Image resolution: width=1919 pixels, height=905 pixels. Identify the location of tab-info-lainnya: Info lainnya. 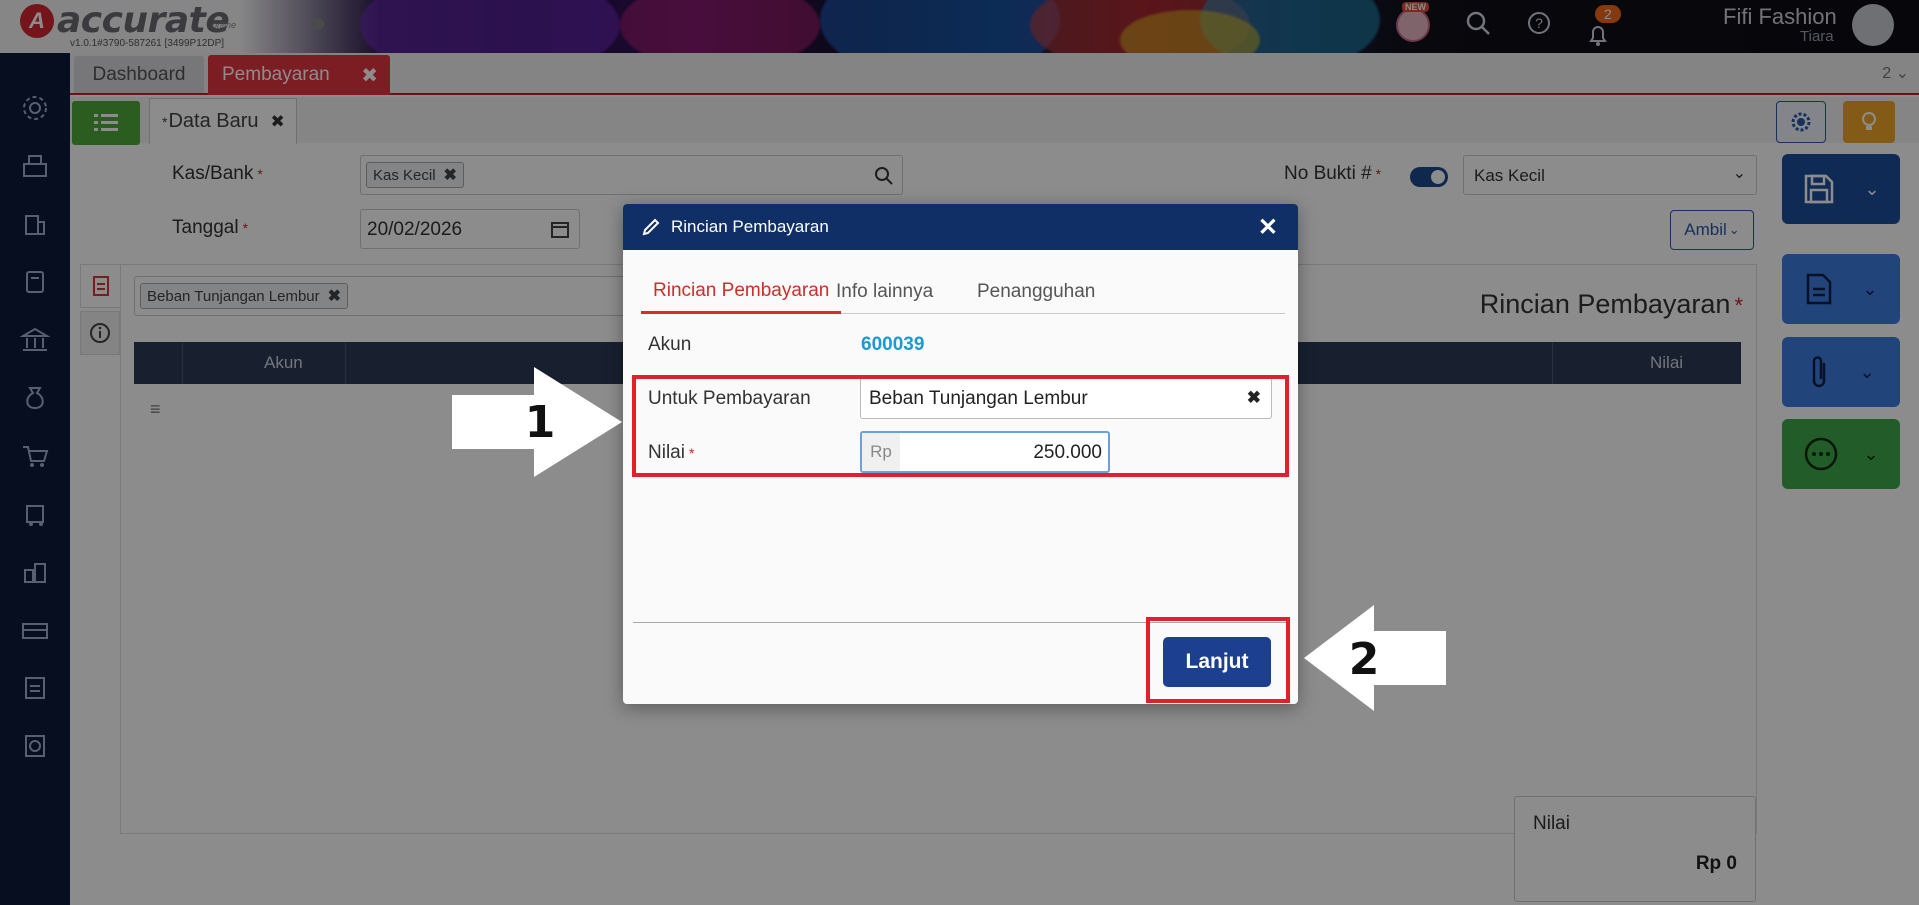
(884, 292).